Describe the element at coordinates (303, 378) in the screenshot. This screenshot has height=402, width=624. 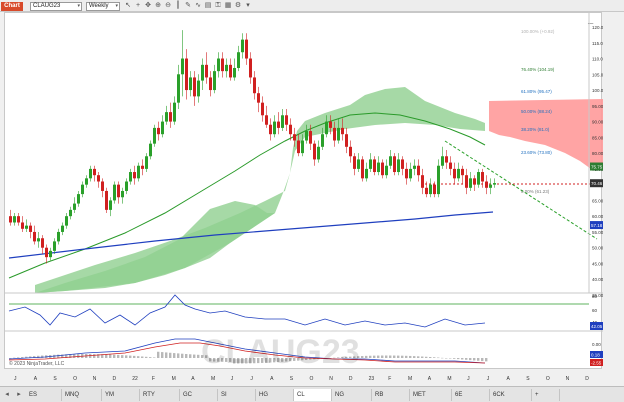
I see `time-axis: J A S O N D 22 F M A M J J A S O N D 23 F M A M J J A S O N D` at that location.